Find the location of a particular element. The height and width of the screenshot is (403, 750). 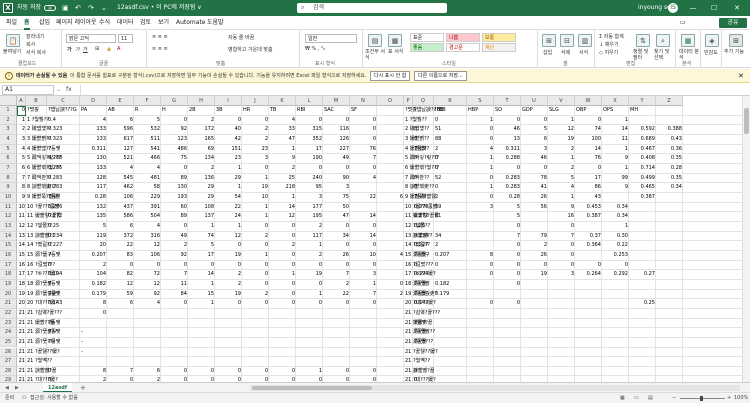

cell-N17: 0 is located at coordinates (363, 266).